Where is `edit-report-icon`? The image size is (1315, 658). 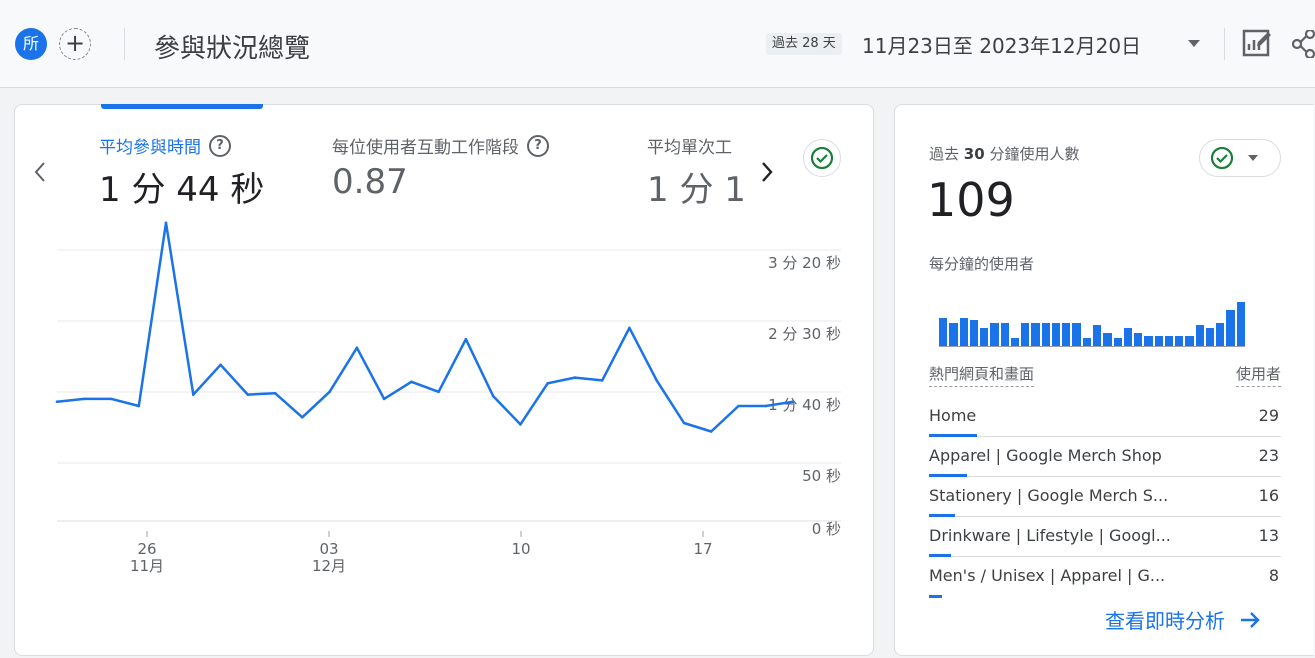
edit-report-icon is located at coordinates (1257, 45).